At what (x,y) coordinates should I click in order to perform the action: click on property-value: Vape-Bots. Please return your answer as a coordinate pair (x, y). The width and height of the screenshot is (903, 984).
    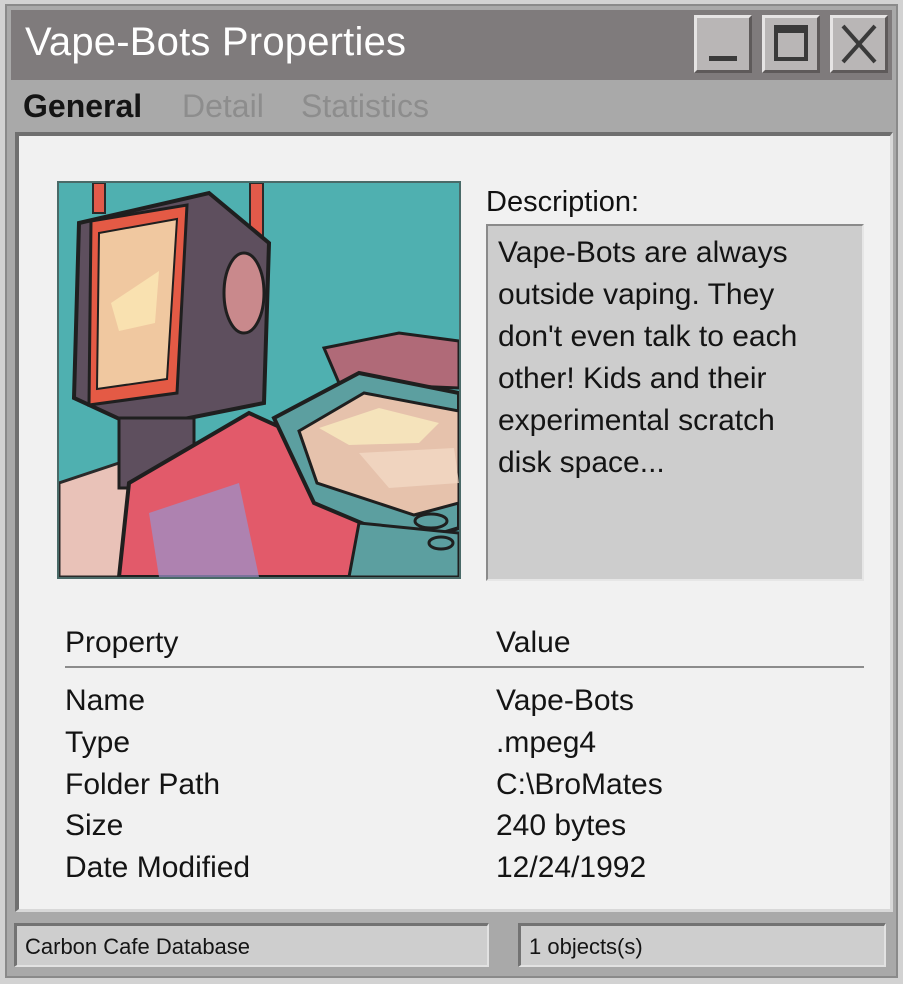
    Looking at the image, I should click on (565, 700).